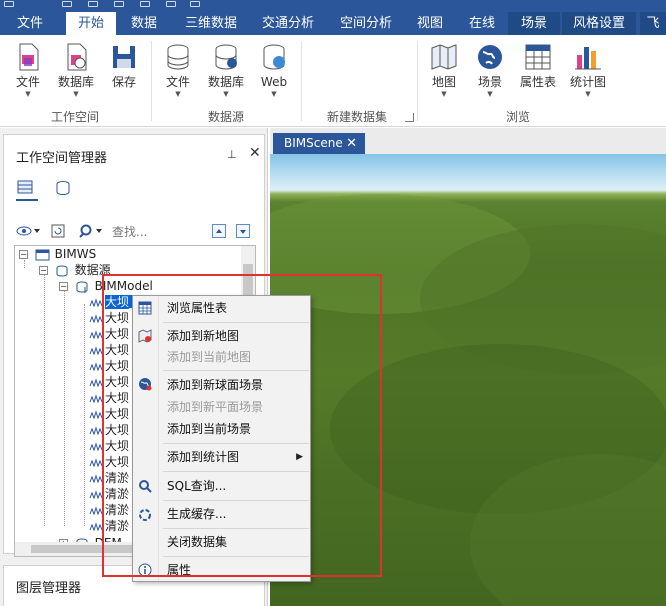 Image resolution: width=666 pixels, height=606 pixels. I want to click on tab-file: 文件, so click(30, 23).